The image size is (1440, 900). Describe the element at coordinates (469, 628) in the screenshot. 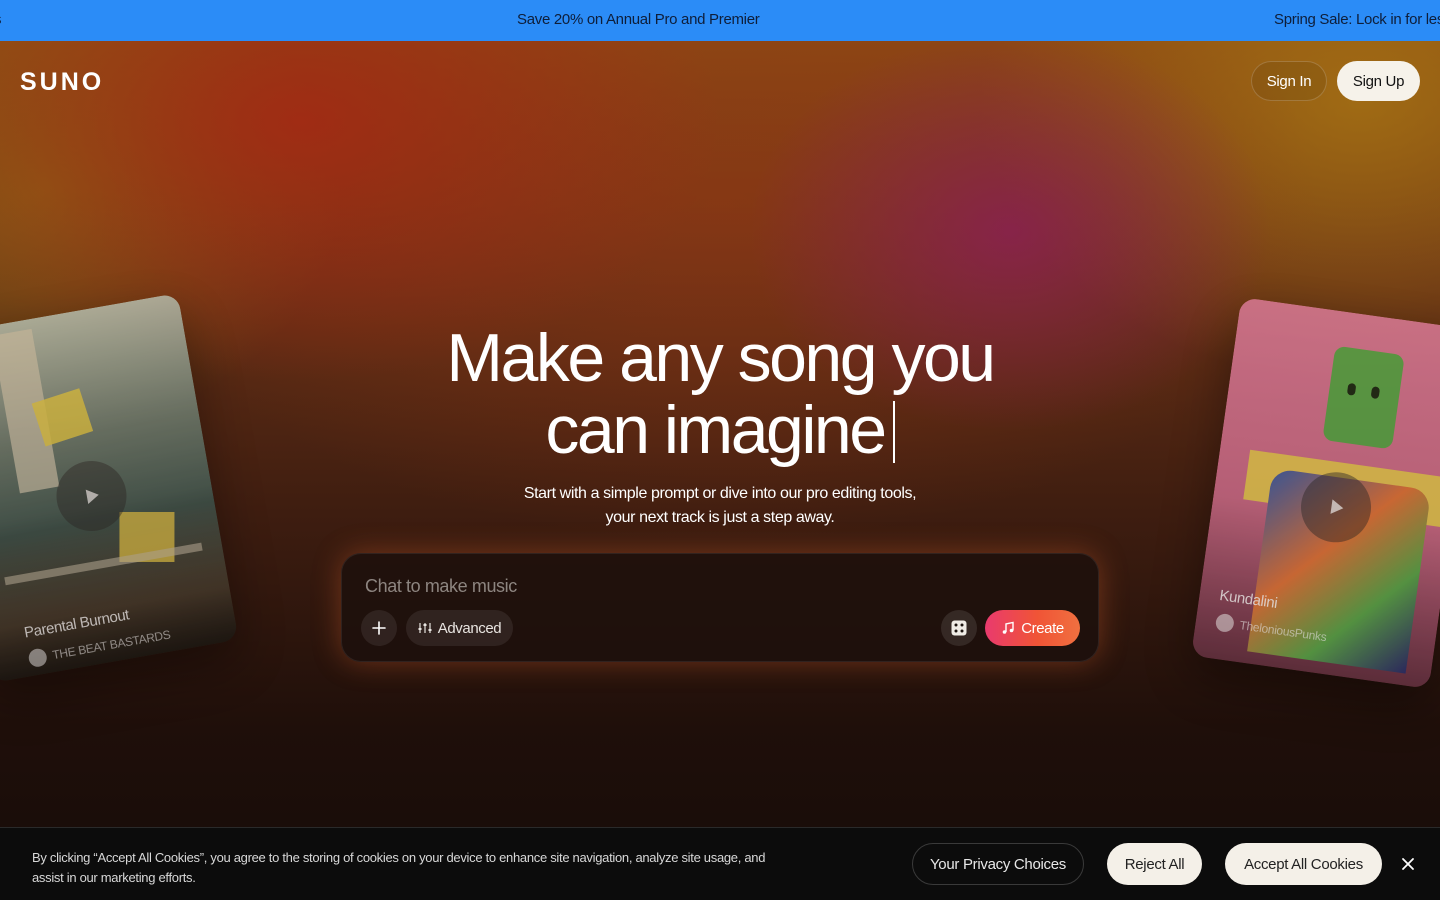

I see `advanced-label: Advanced` at that location.